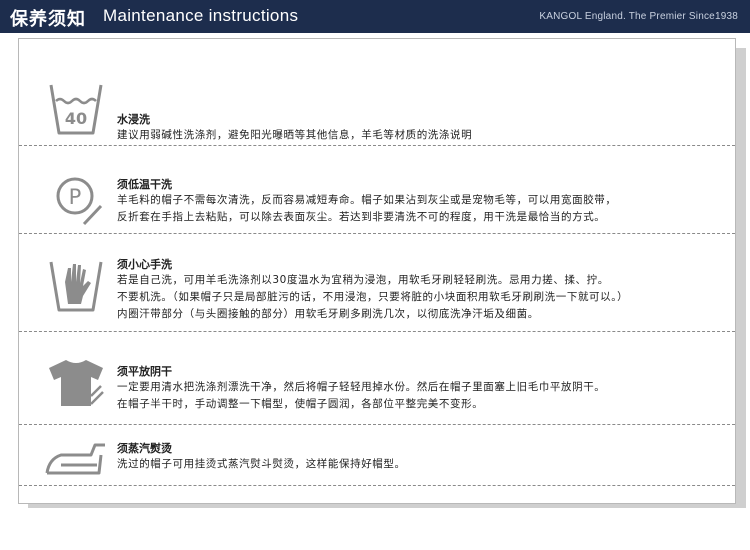 Image resolution: width=750 pixels, height=550 pixels. Describe the element at coordinates (76, 118) in the screenshot. I see `wash-temperature-label: 40` at that location.